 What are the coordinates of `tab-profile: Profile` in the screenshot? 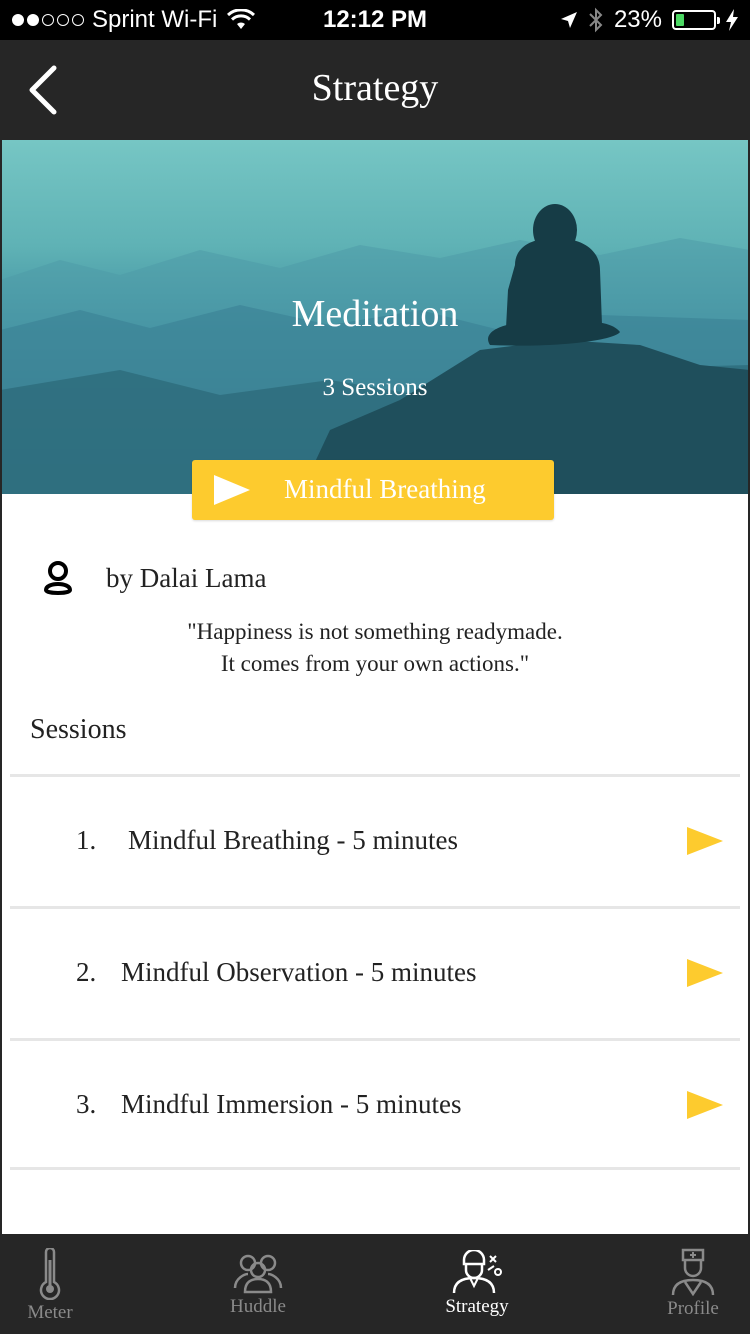 It's located at (693, 1284).